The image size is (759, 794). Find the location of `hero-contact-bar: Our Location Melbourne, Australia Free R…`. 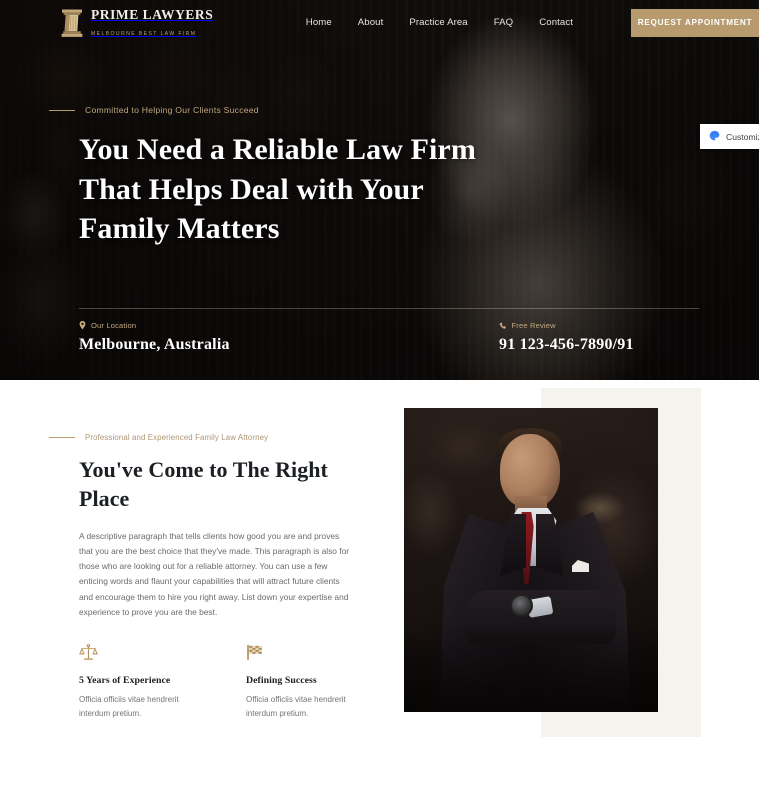

hero-contact-bar: Our Location Melbourne, Australia Free R… is located at coordinates (389, 331).